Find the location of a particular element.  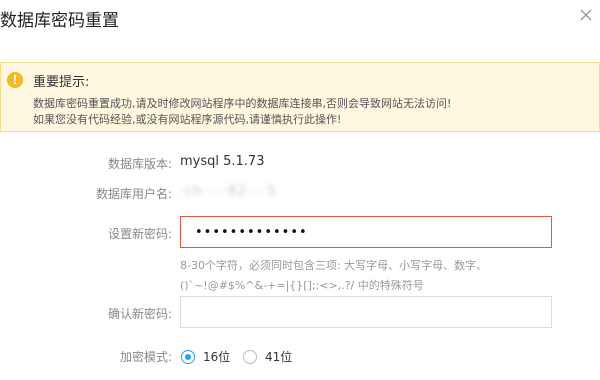

notice-message-2: 如果您没有代码经验,或没有网站程序源代码,请谨慎执行此操作! is located at coordinates (187, 119).